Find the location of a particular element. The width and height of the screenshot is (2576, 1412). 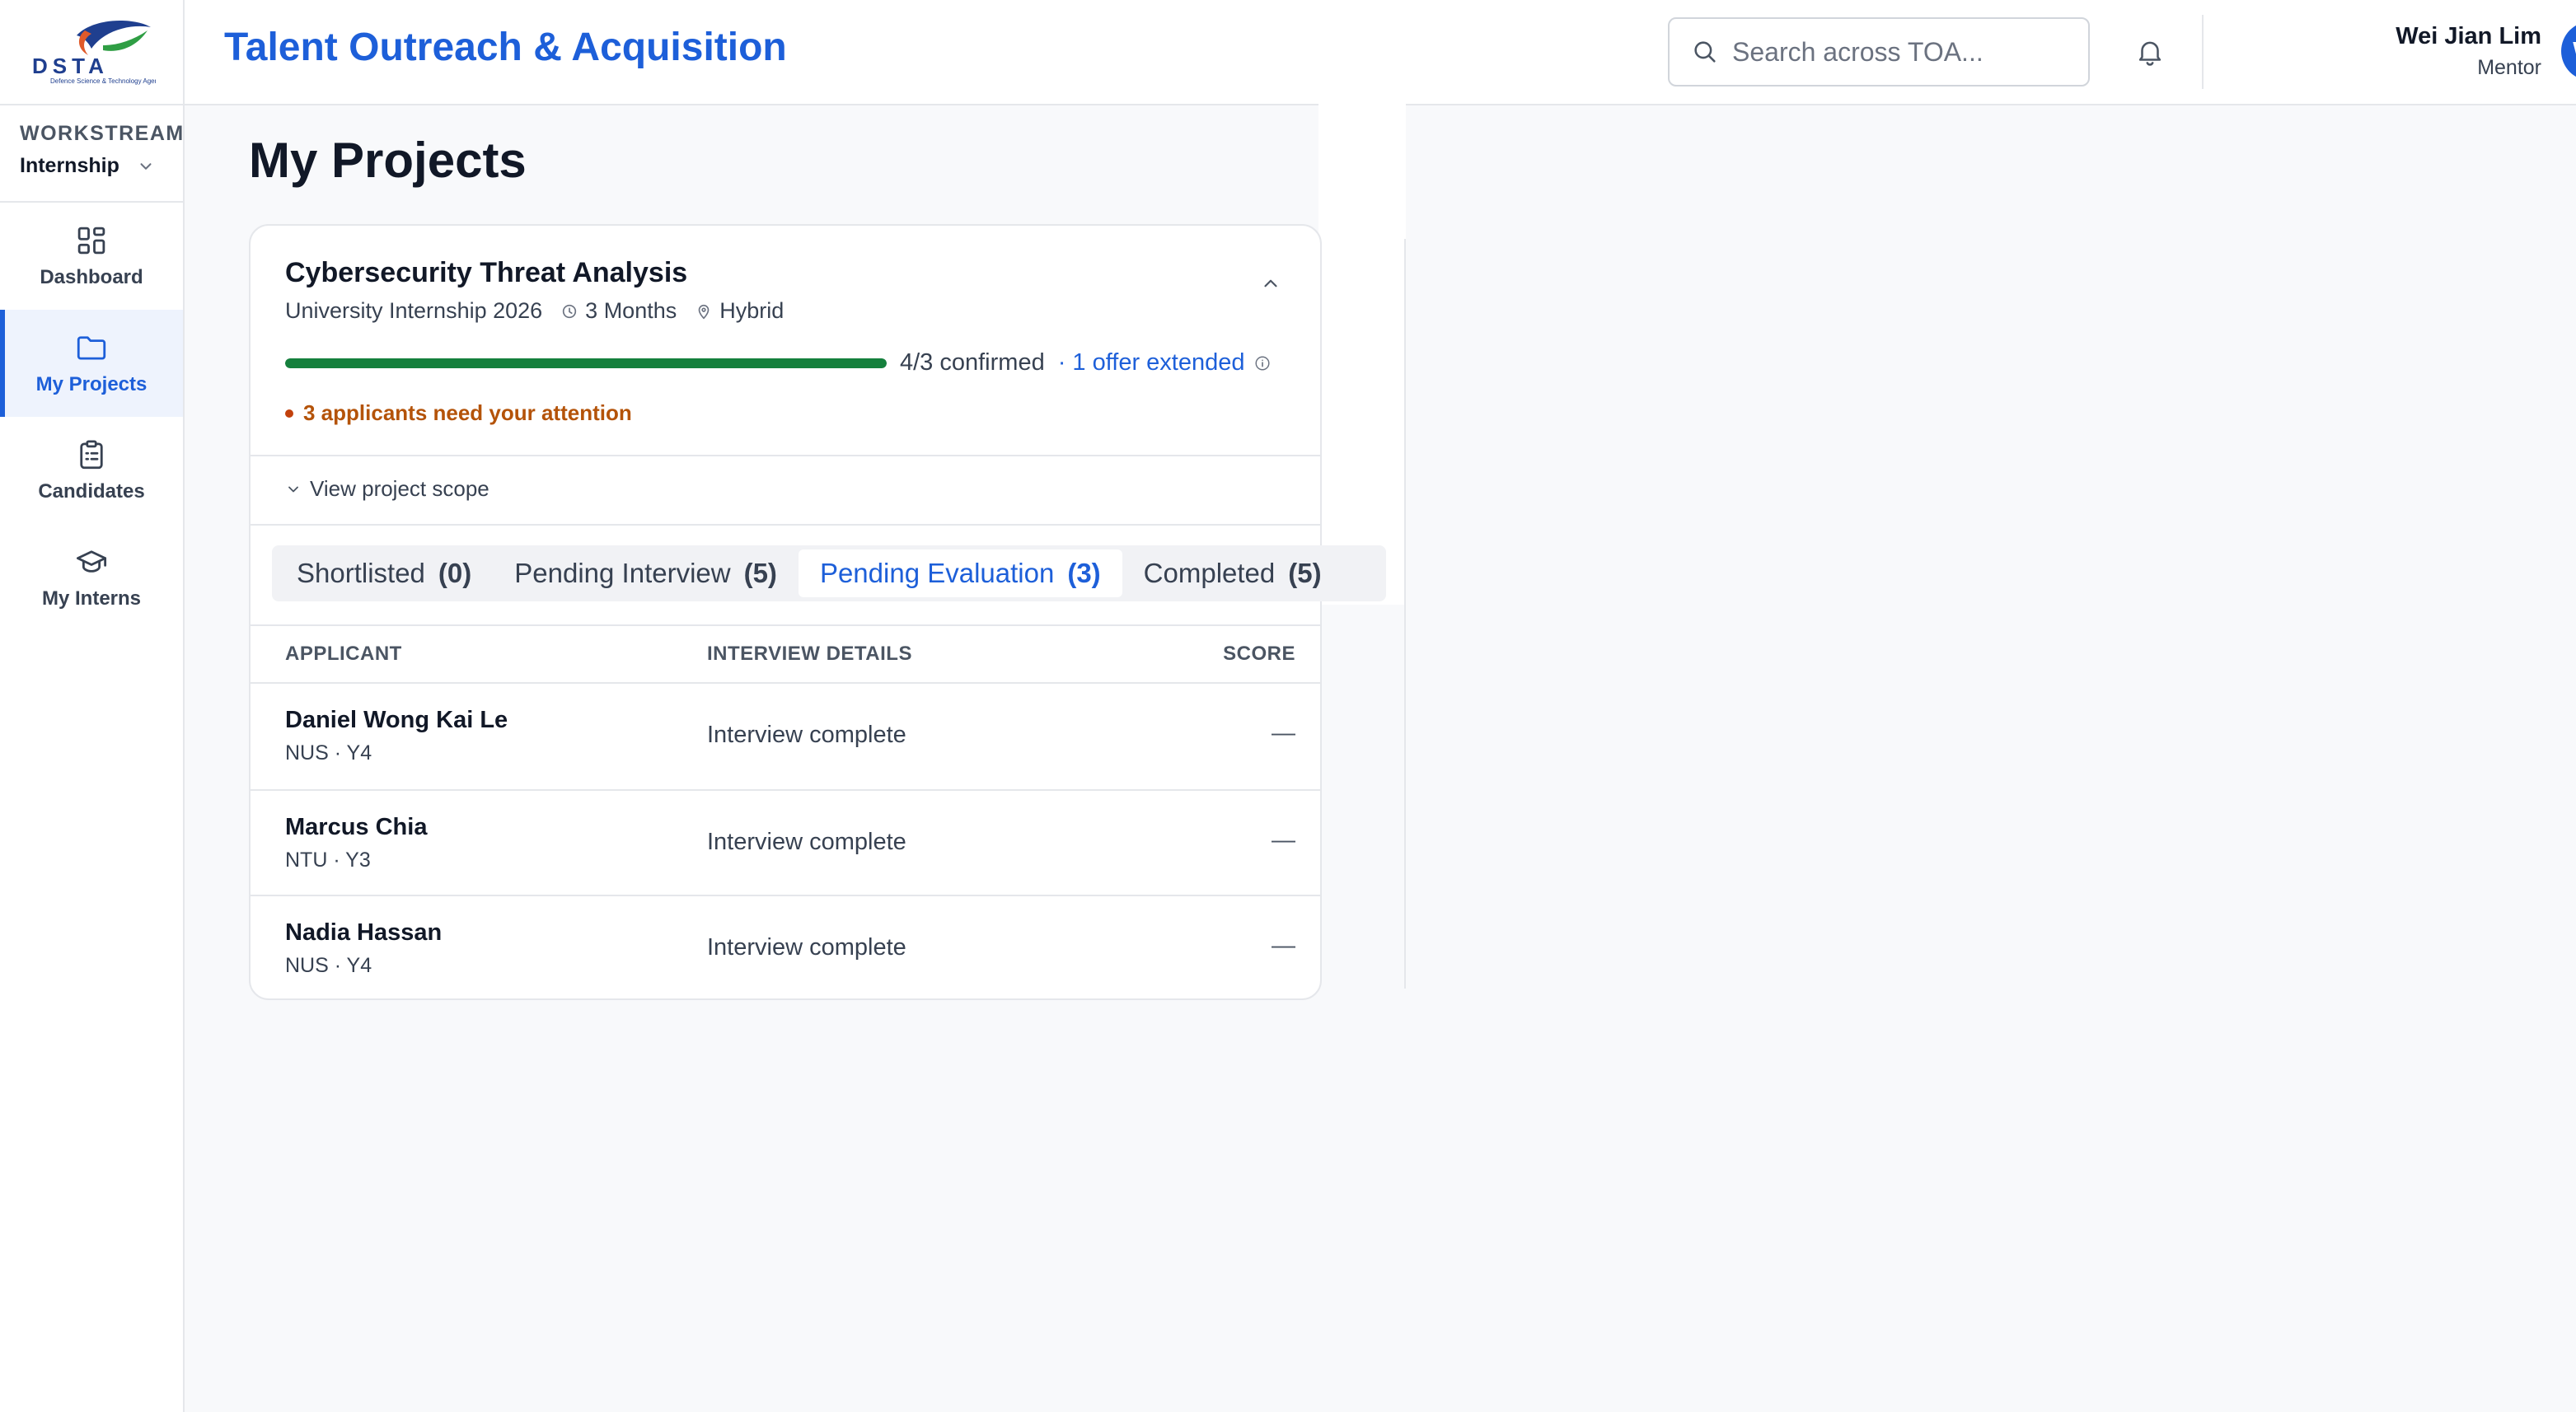

tab-count: (0) is located at coordinates (455, 573).